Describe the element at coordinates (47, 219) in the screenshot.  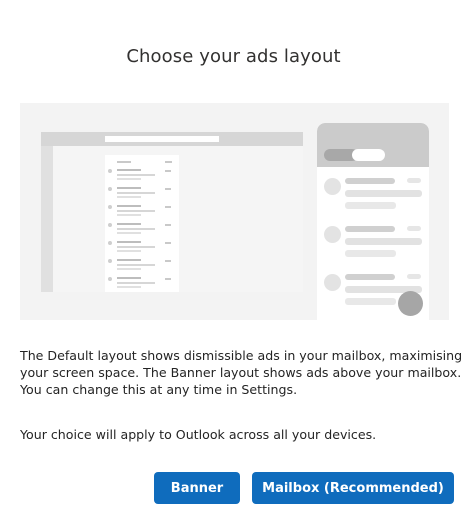
I see `mockup-sidebar` at that location.